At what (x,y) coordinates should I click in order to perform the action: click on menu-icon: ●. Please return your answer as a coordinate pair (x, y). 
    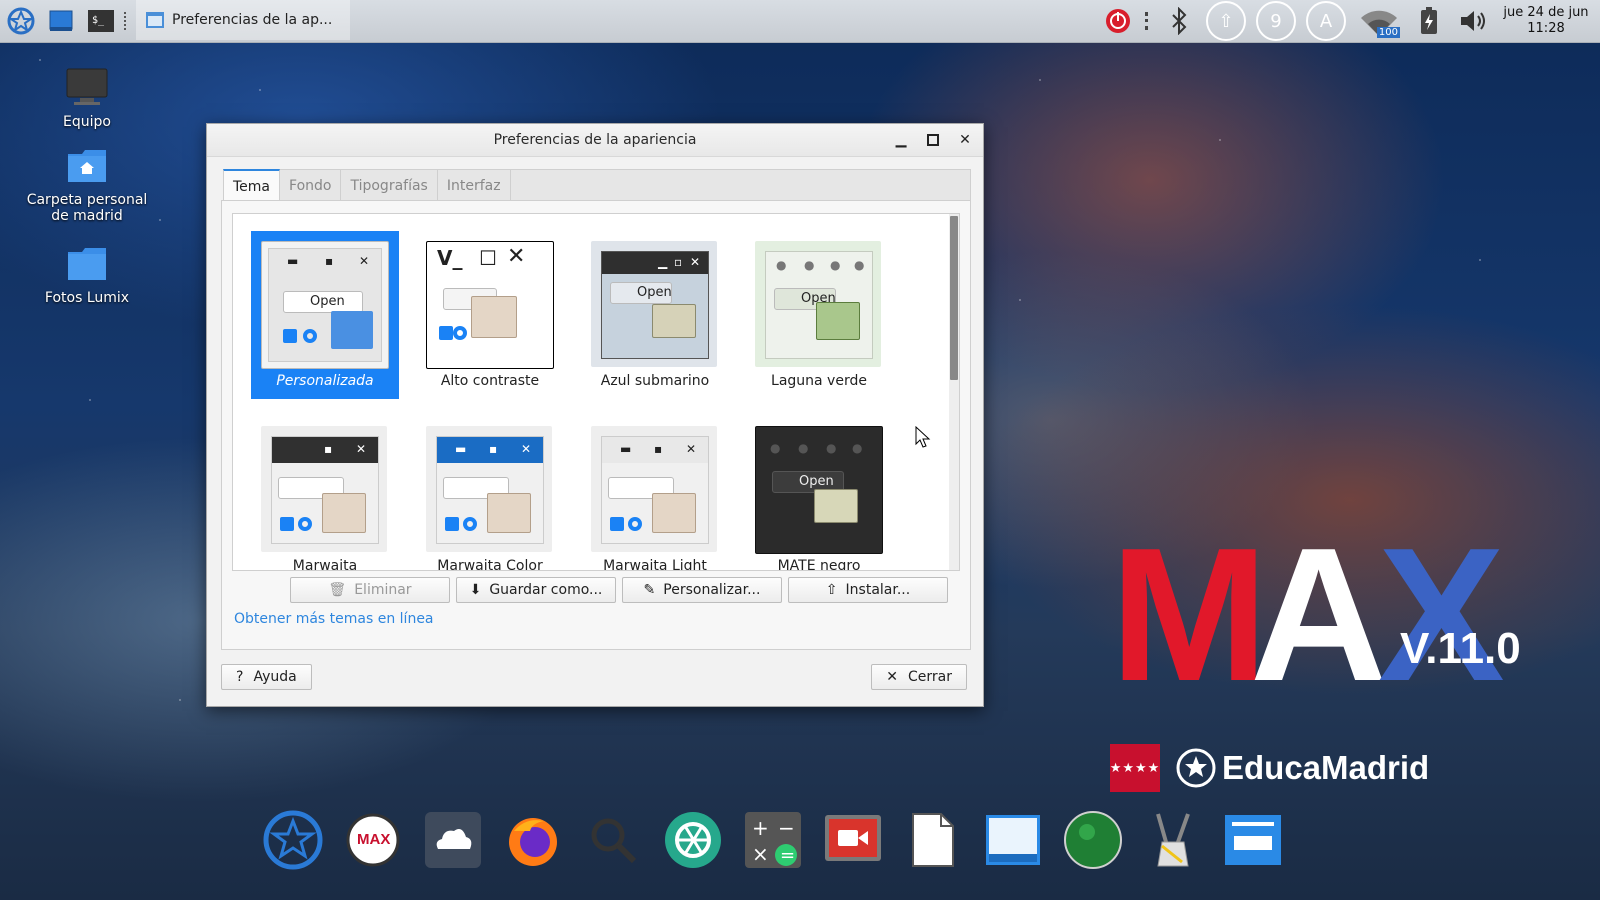
    Looking at the image, I should click on (857, 448).